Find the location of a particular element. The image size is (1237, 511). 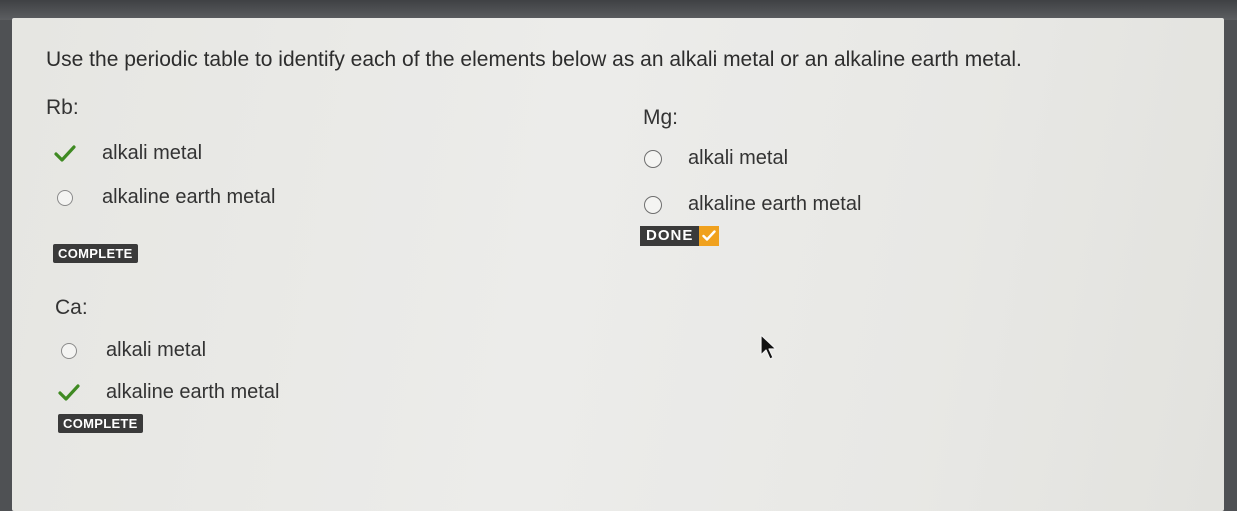

mouse-pointer-icon is located at coordinates (769, 349).